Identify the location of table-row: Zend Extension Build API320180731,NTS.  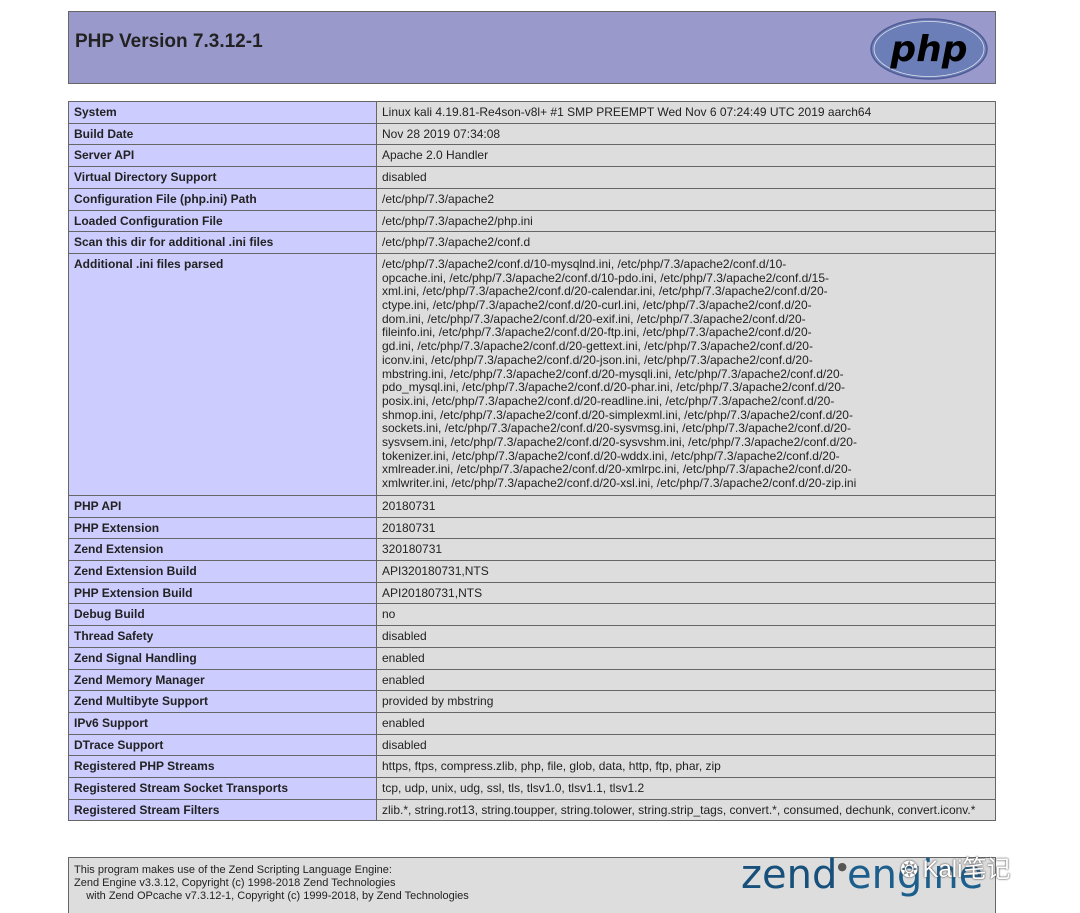
(532, 571).